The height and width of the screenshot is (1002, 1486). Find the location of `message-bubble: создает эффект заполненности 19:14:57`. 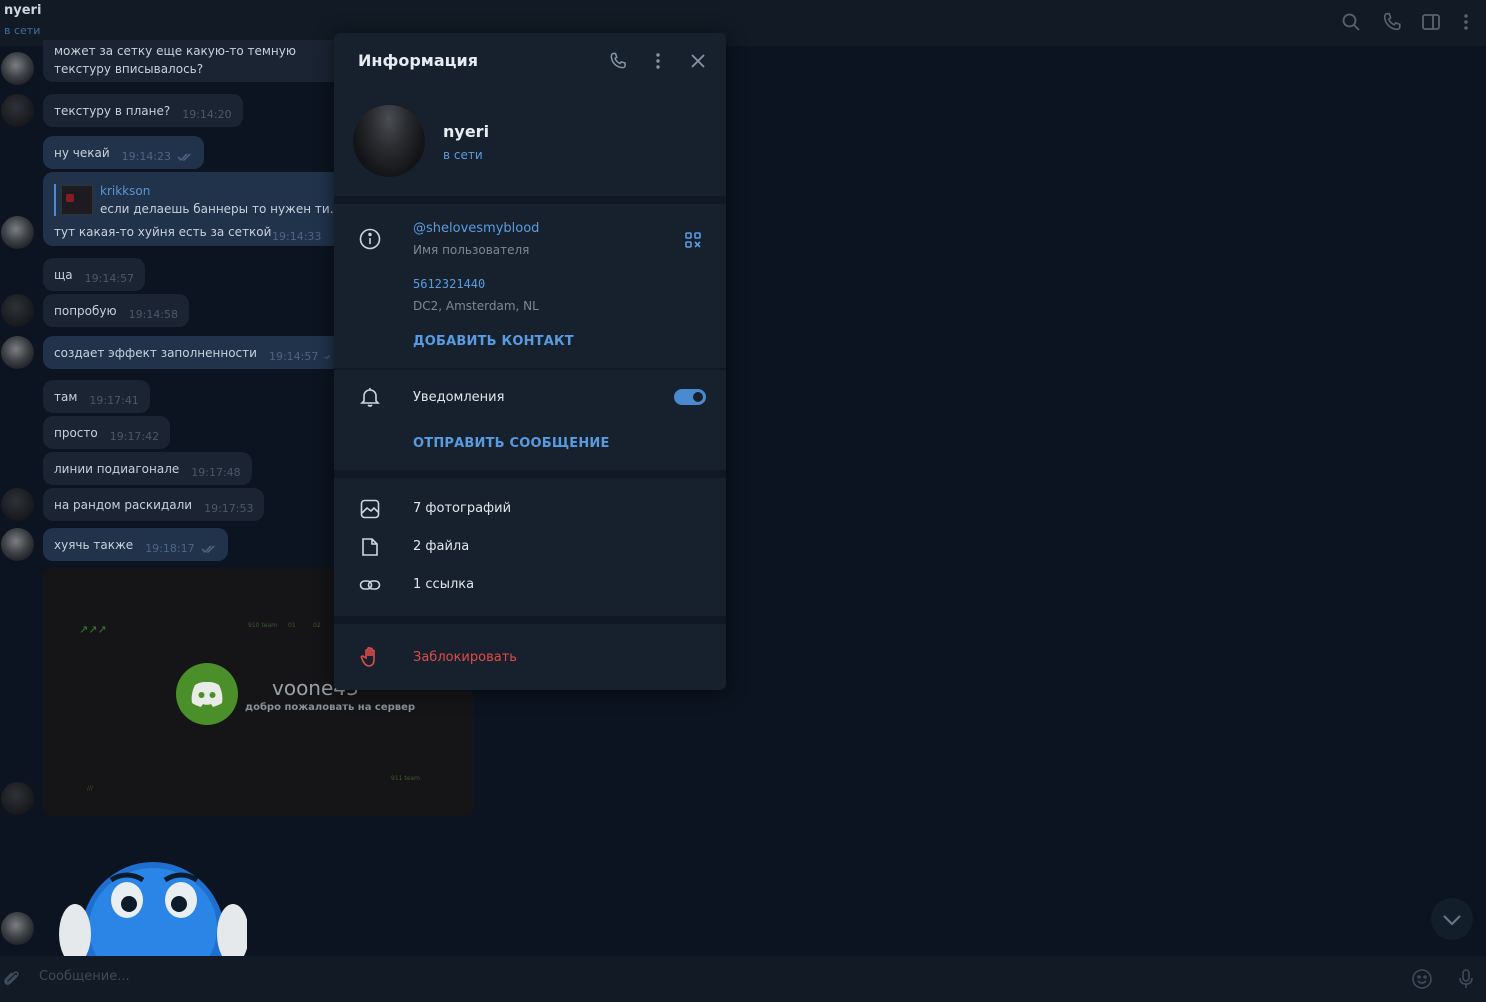

message-bubble: создает эффект заполненности 19:14:57 is located at coordinates (193, 352).